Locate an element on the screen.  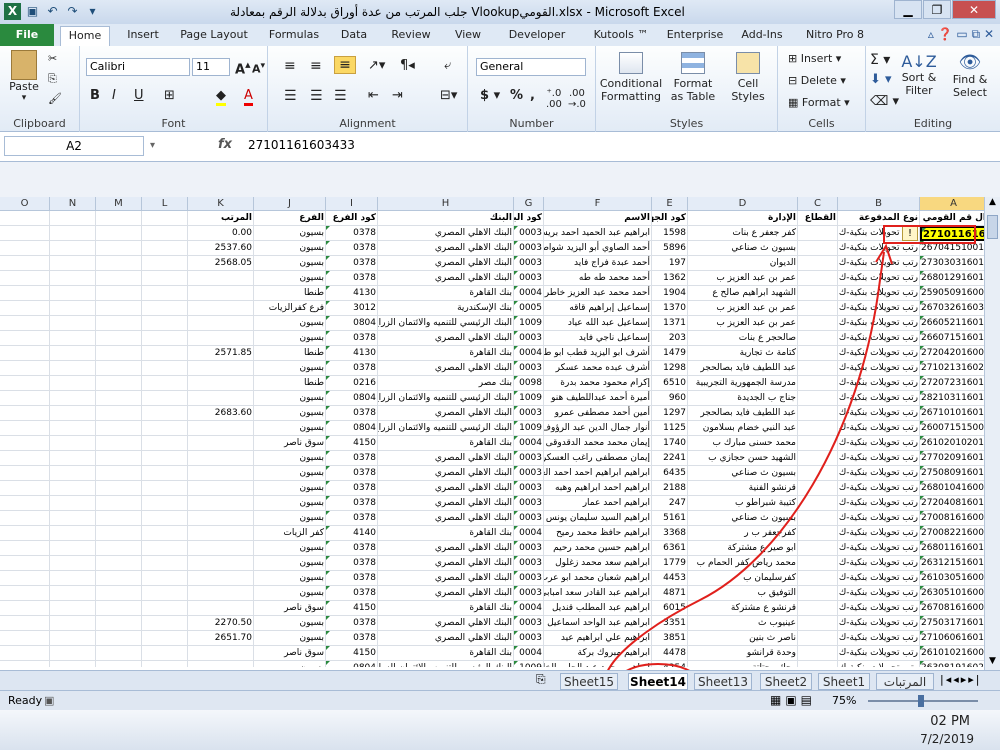
cell-h: البنك الرئيسي للتنميه والائتمان الزراع is located at coordinates (446, 398).